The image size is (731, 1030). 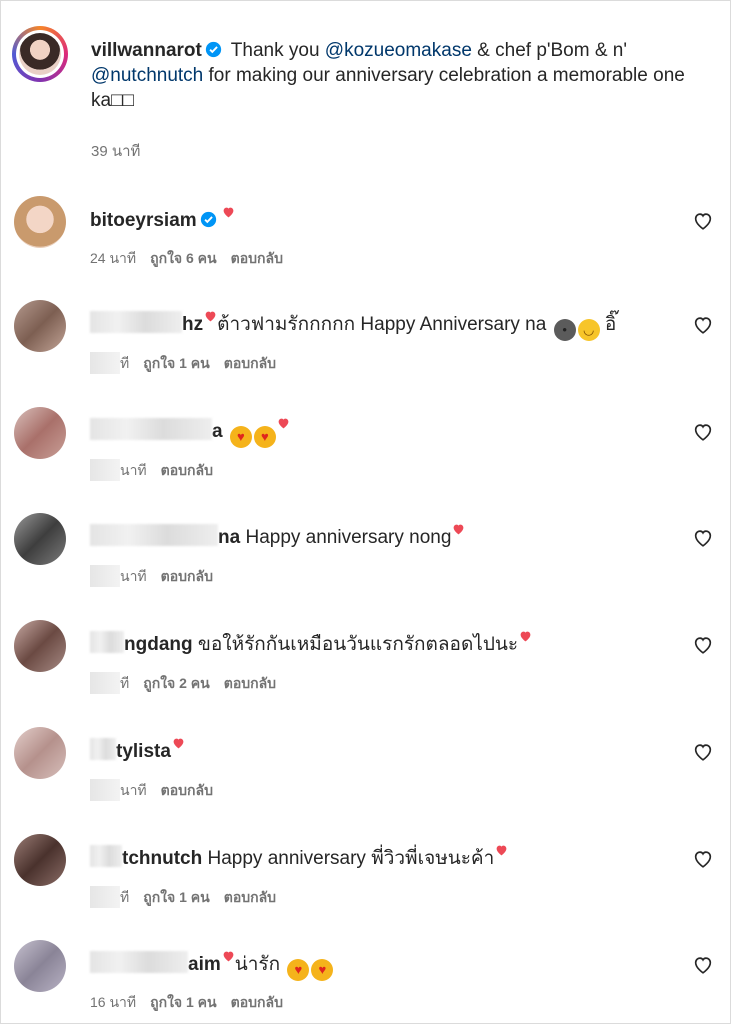 What do you see at coordinates (204, 964) in the screenshot?
I see `comment-username: aim` at bounding box center [204, 964].